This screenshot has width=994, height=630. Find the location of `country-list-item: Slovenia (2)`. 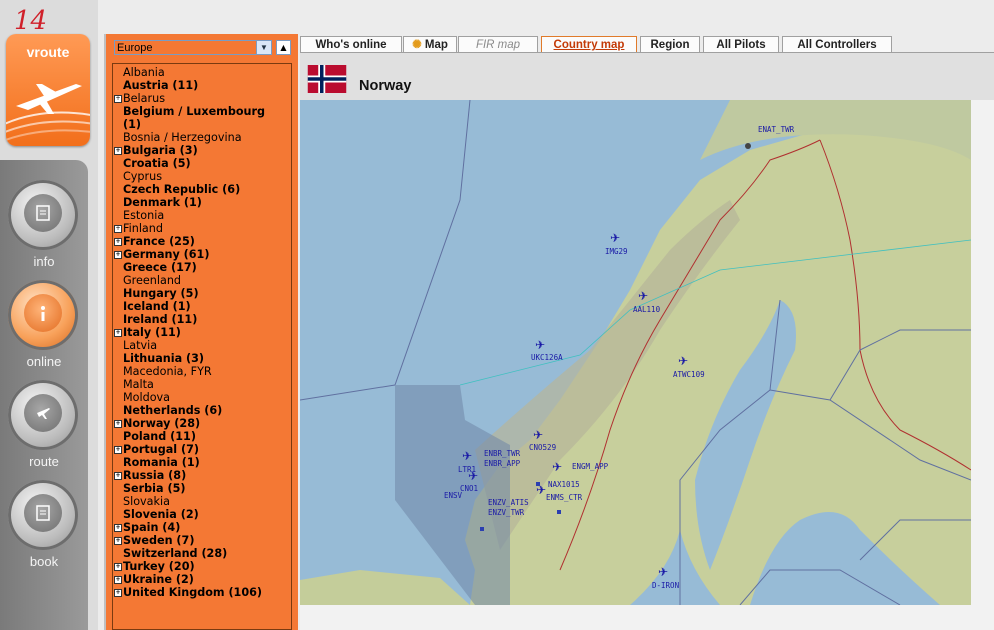

country-list-item: Slovenia (2) is located at coordinates (202, 514).